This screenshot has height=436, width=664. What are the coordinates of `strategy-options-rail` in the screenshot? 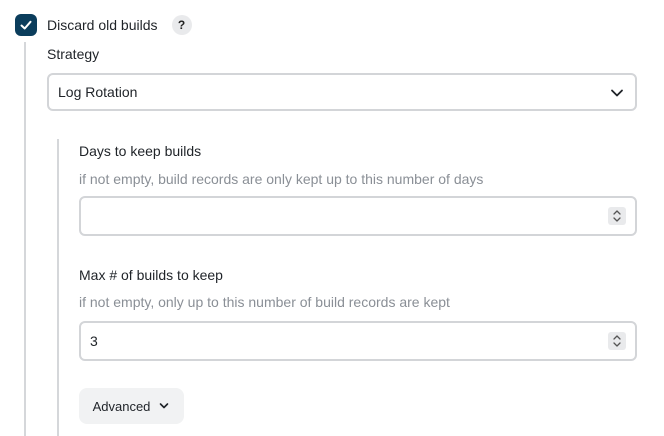 It's located at (58, 287).